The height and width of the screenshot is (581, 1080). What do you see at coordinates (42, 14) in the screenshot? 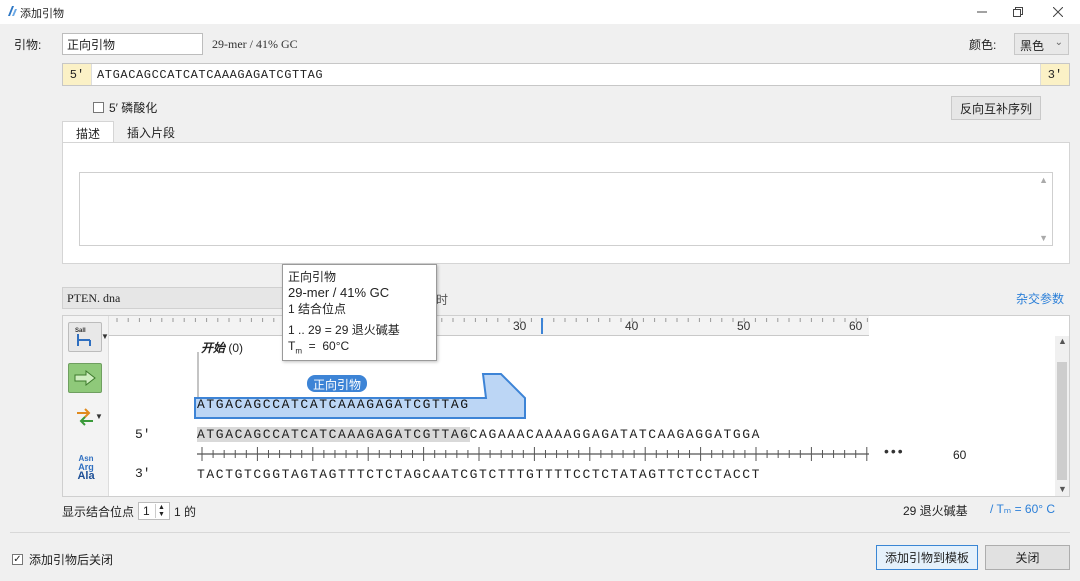
I see `window-title: 添加引物` at bounding box center [42, 14].